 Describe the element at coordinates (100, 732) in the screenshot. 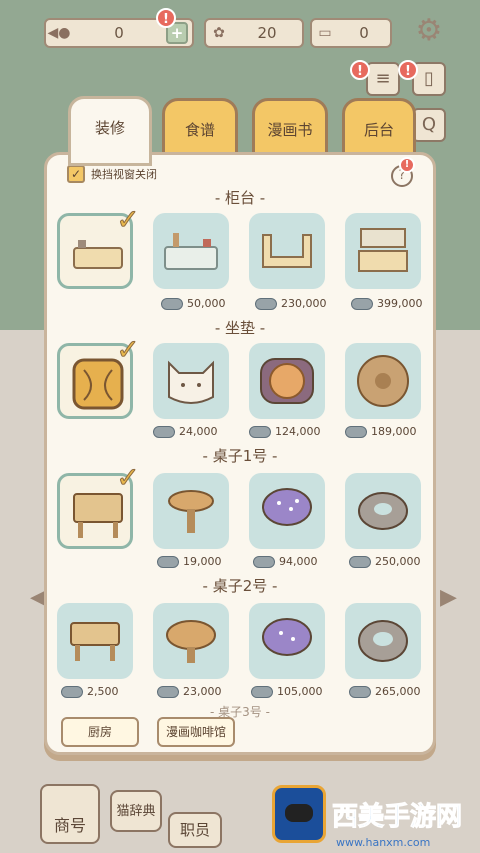

I see `kitchen-button: 厨房` at that location.